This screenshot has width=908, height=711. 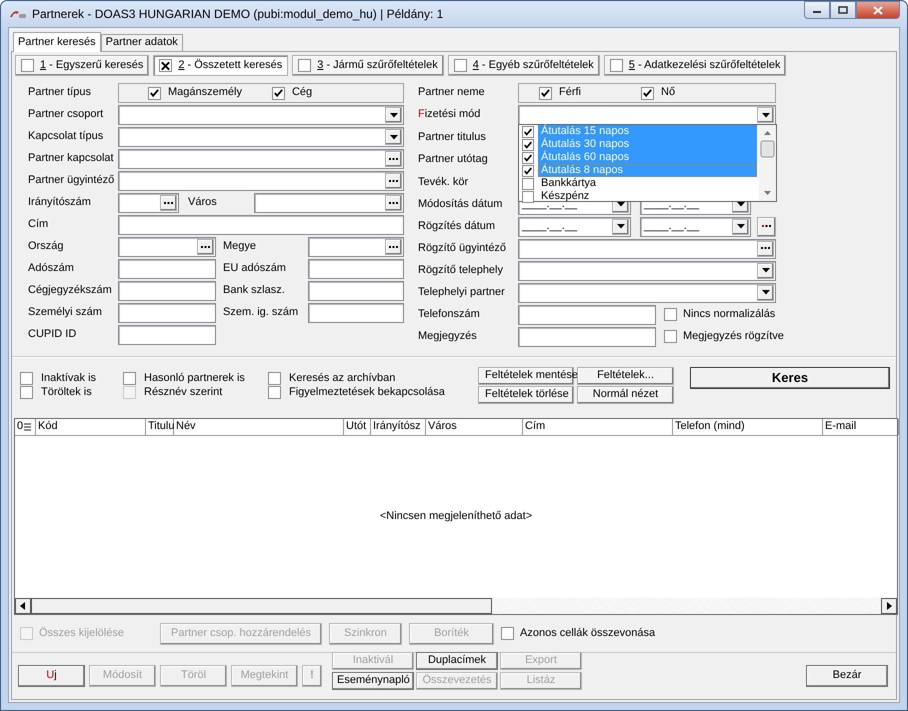 I want to click on horizontal-scrollbar, so click(x=456, y=606).